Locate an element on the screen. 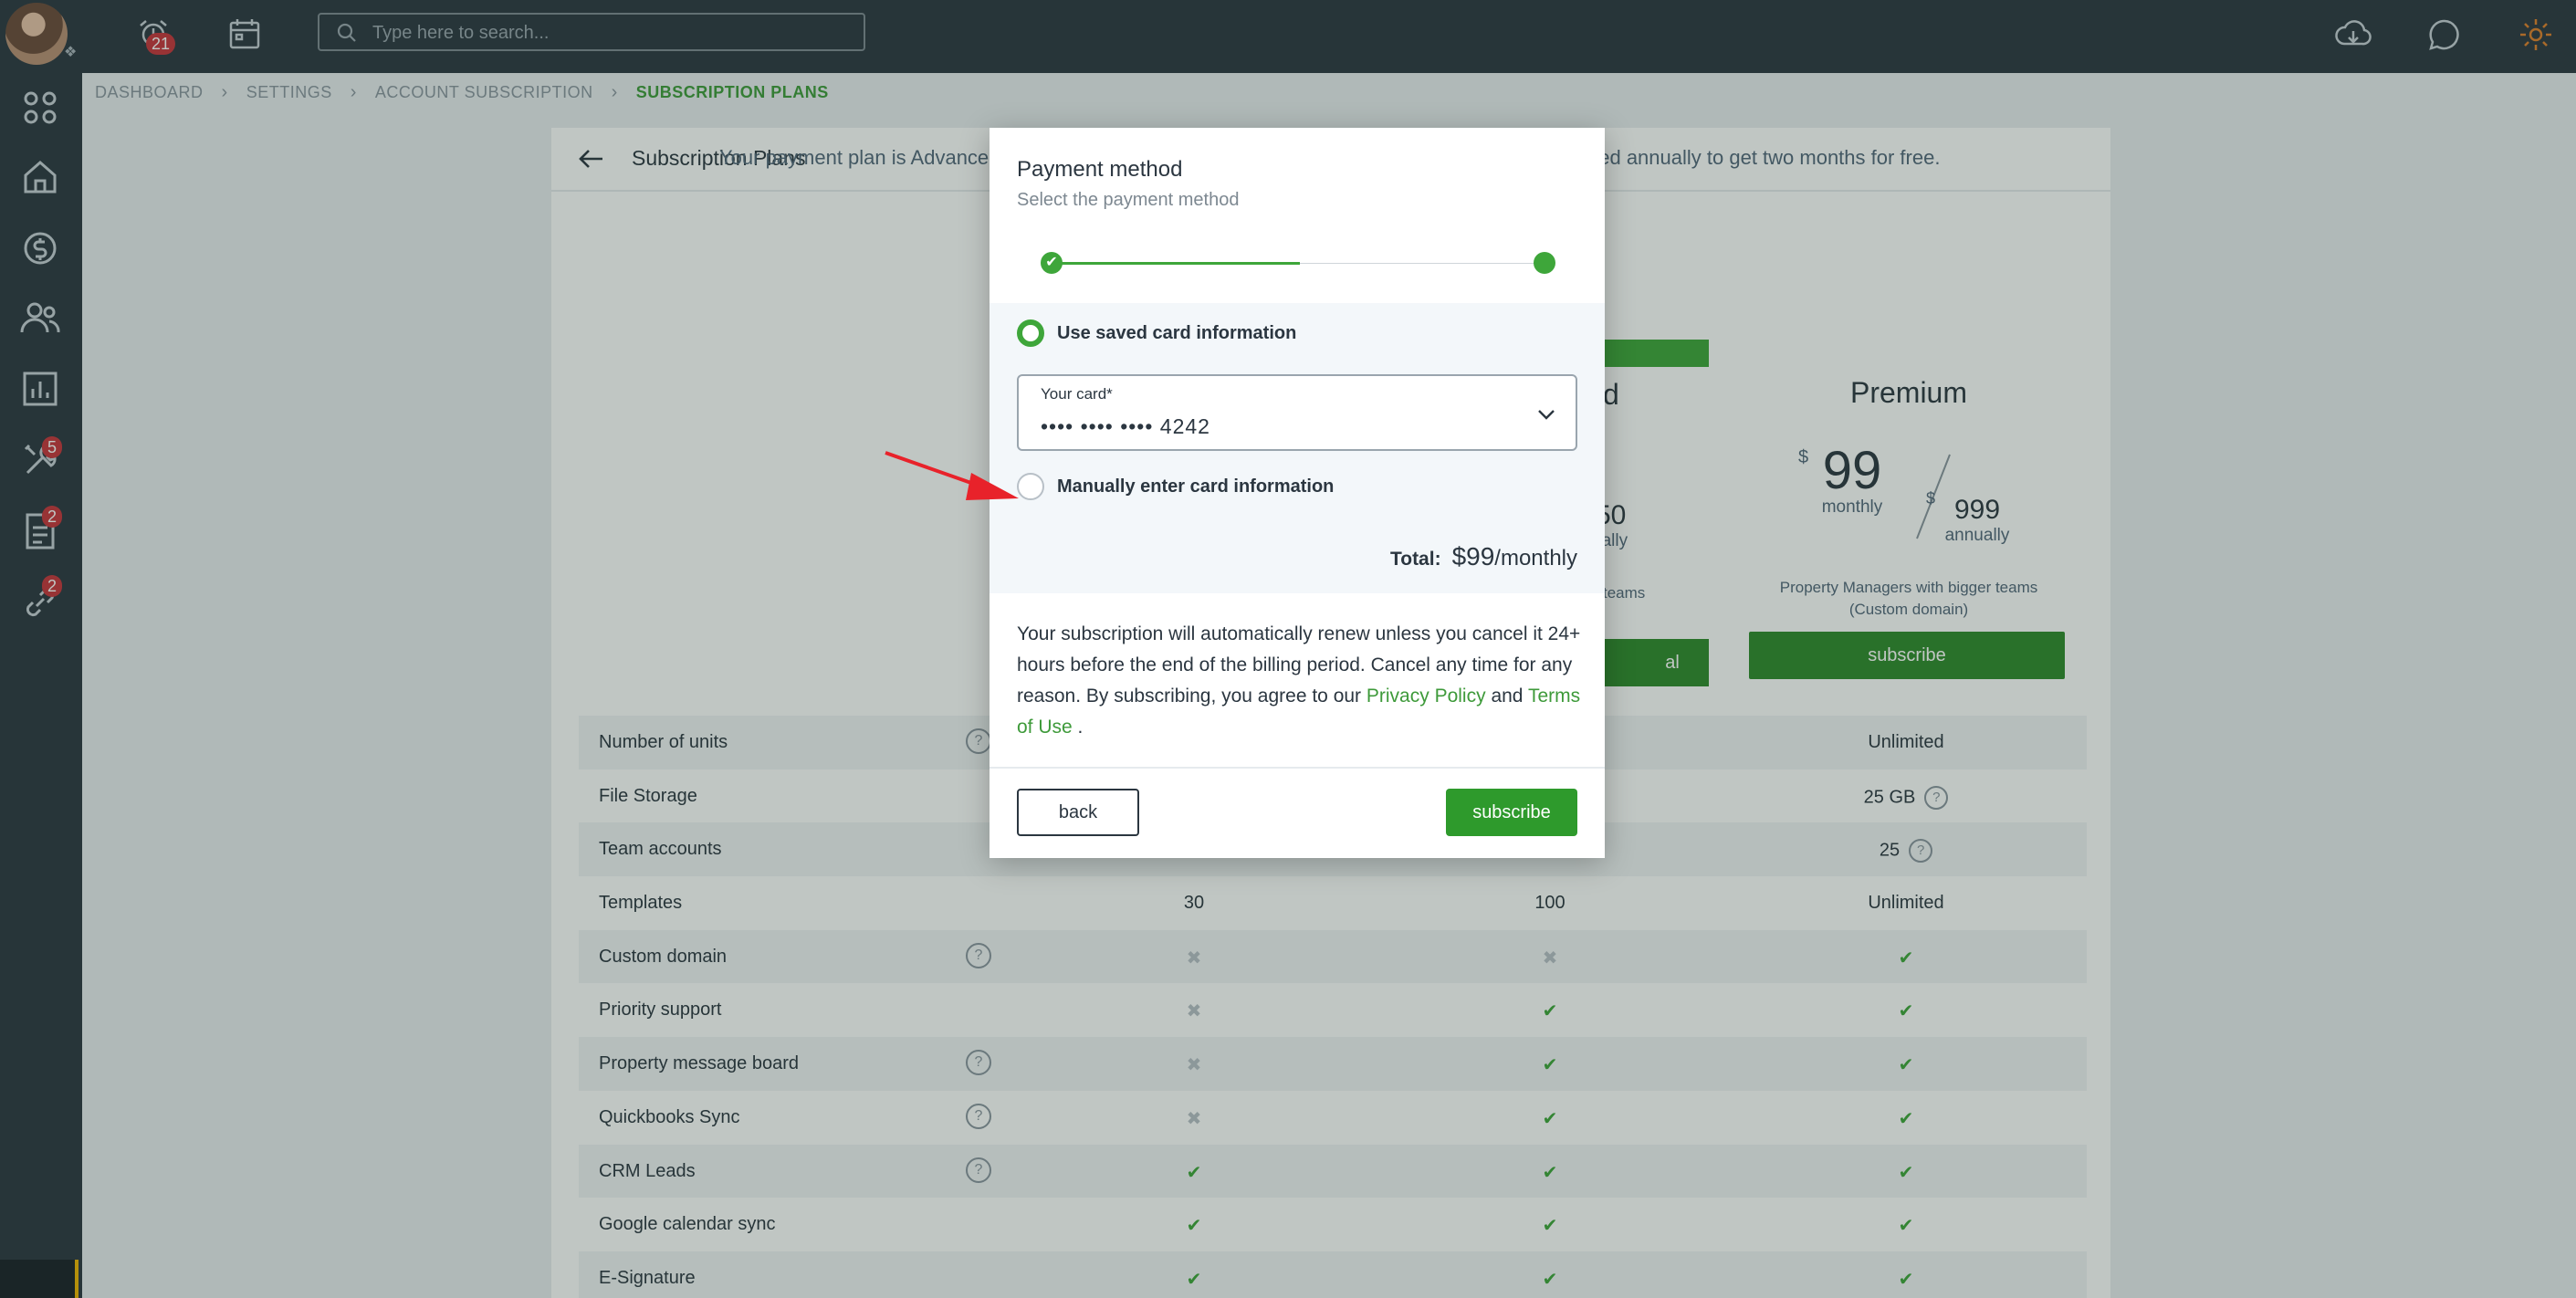  step-line-pending is located at coordinates (1422, 263).